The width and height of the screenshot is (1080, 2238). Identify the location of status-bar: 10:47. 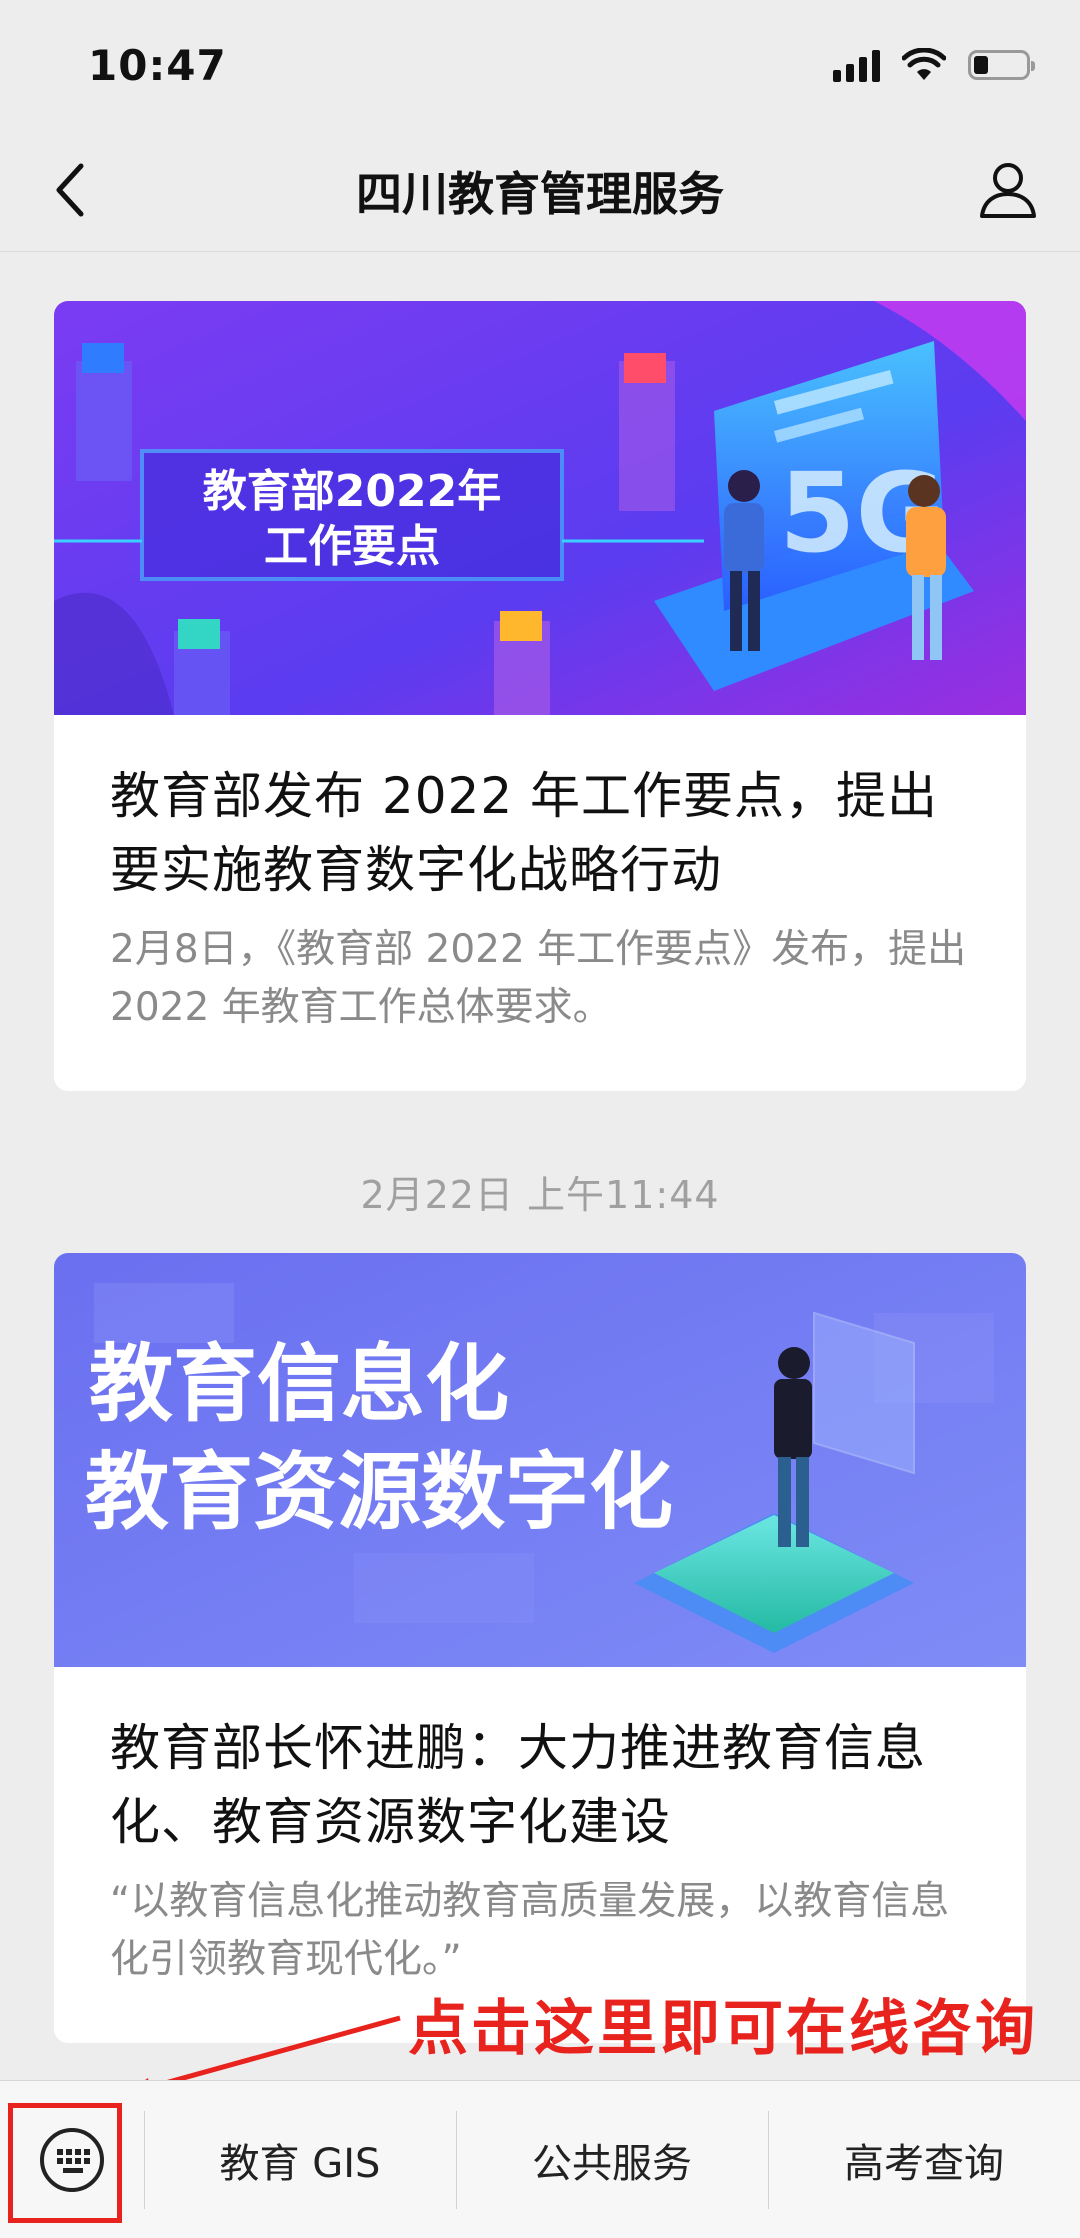
(540, 65).